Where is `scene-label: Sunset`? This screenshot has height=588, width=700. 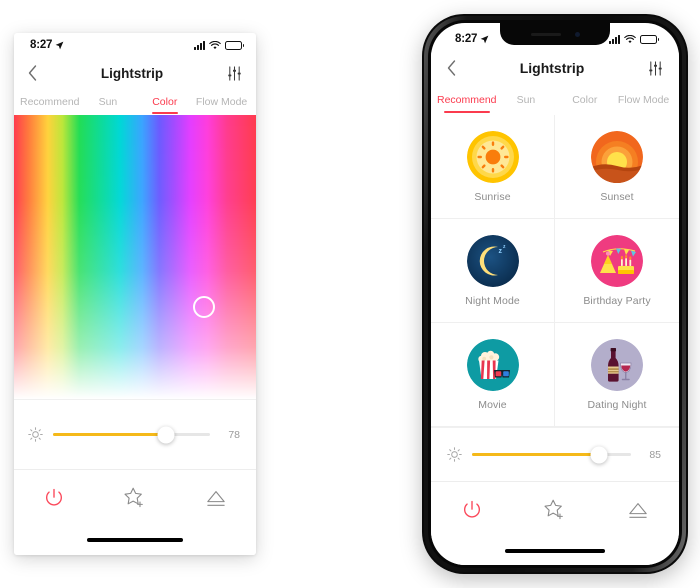 scene-label: Sunset is located at coordinates (617, 196).